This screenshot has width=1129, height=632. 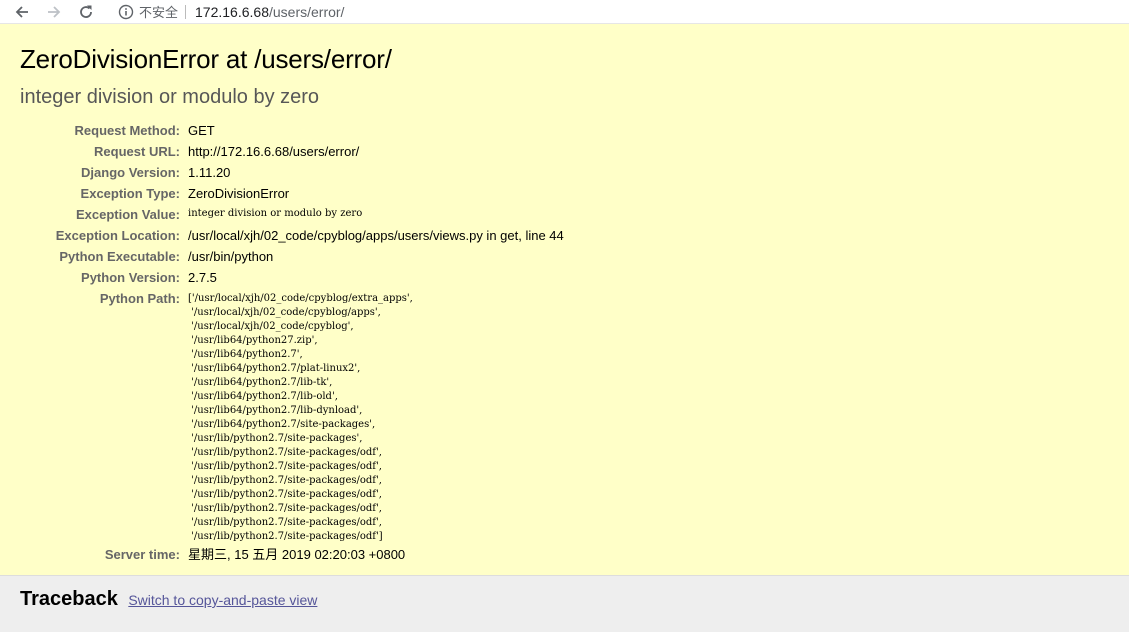 What do you see at coordinates (126, 12) in the screenshot?
I see `info-icon` at bounding box center [126, 12].